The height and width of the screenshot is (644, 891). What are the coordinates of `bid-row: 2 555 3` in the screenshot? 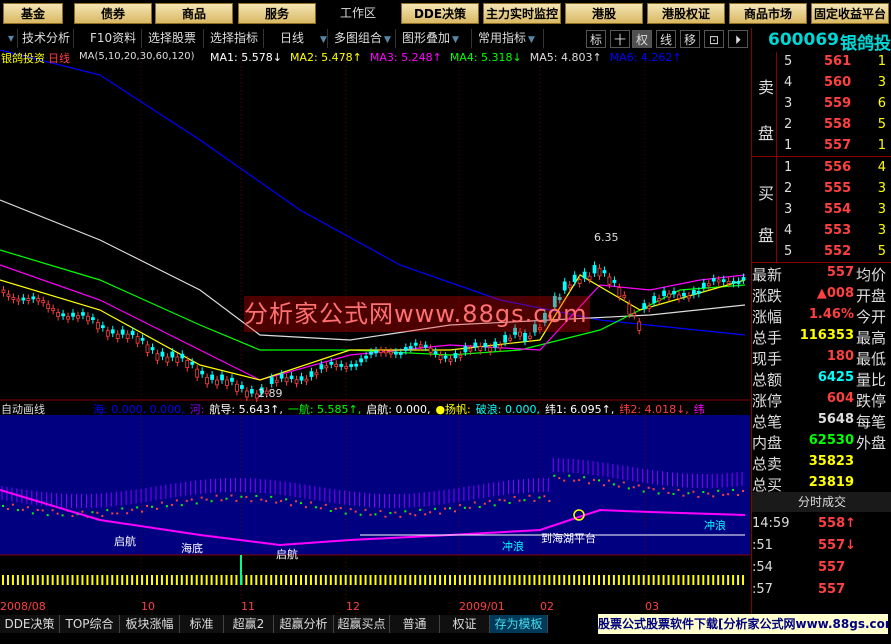 It's located at (821, 189).